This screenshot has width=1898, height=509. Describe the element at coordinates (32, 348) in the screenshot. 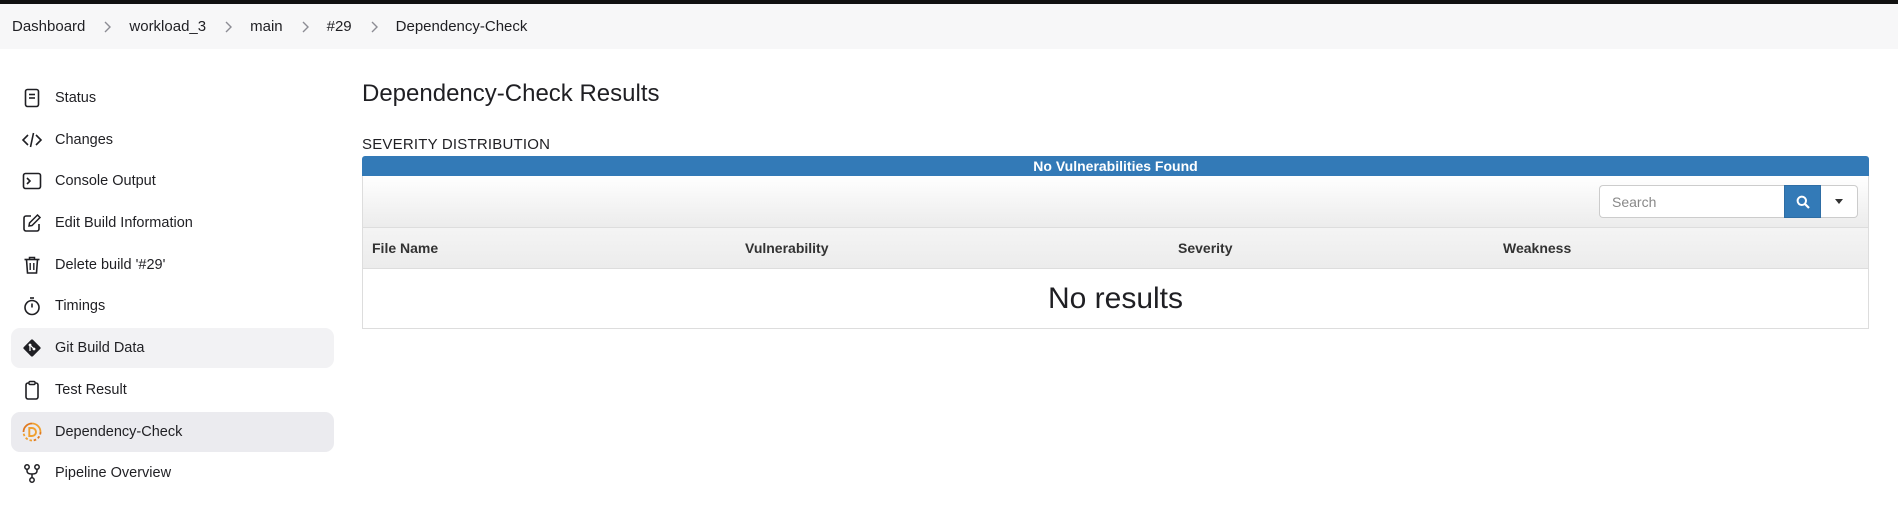

I see `git-icon` at that location.